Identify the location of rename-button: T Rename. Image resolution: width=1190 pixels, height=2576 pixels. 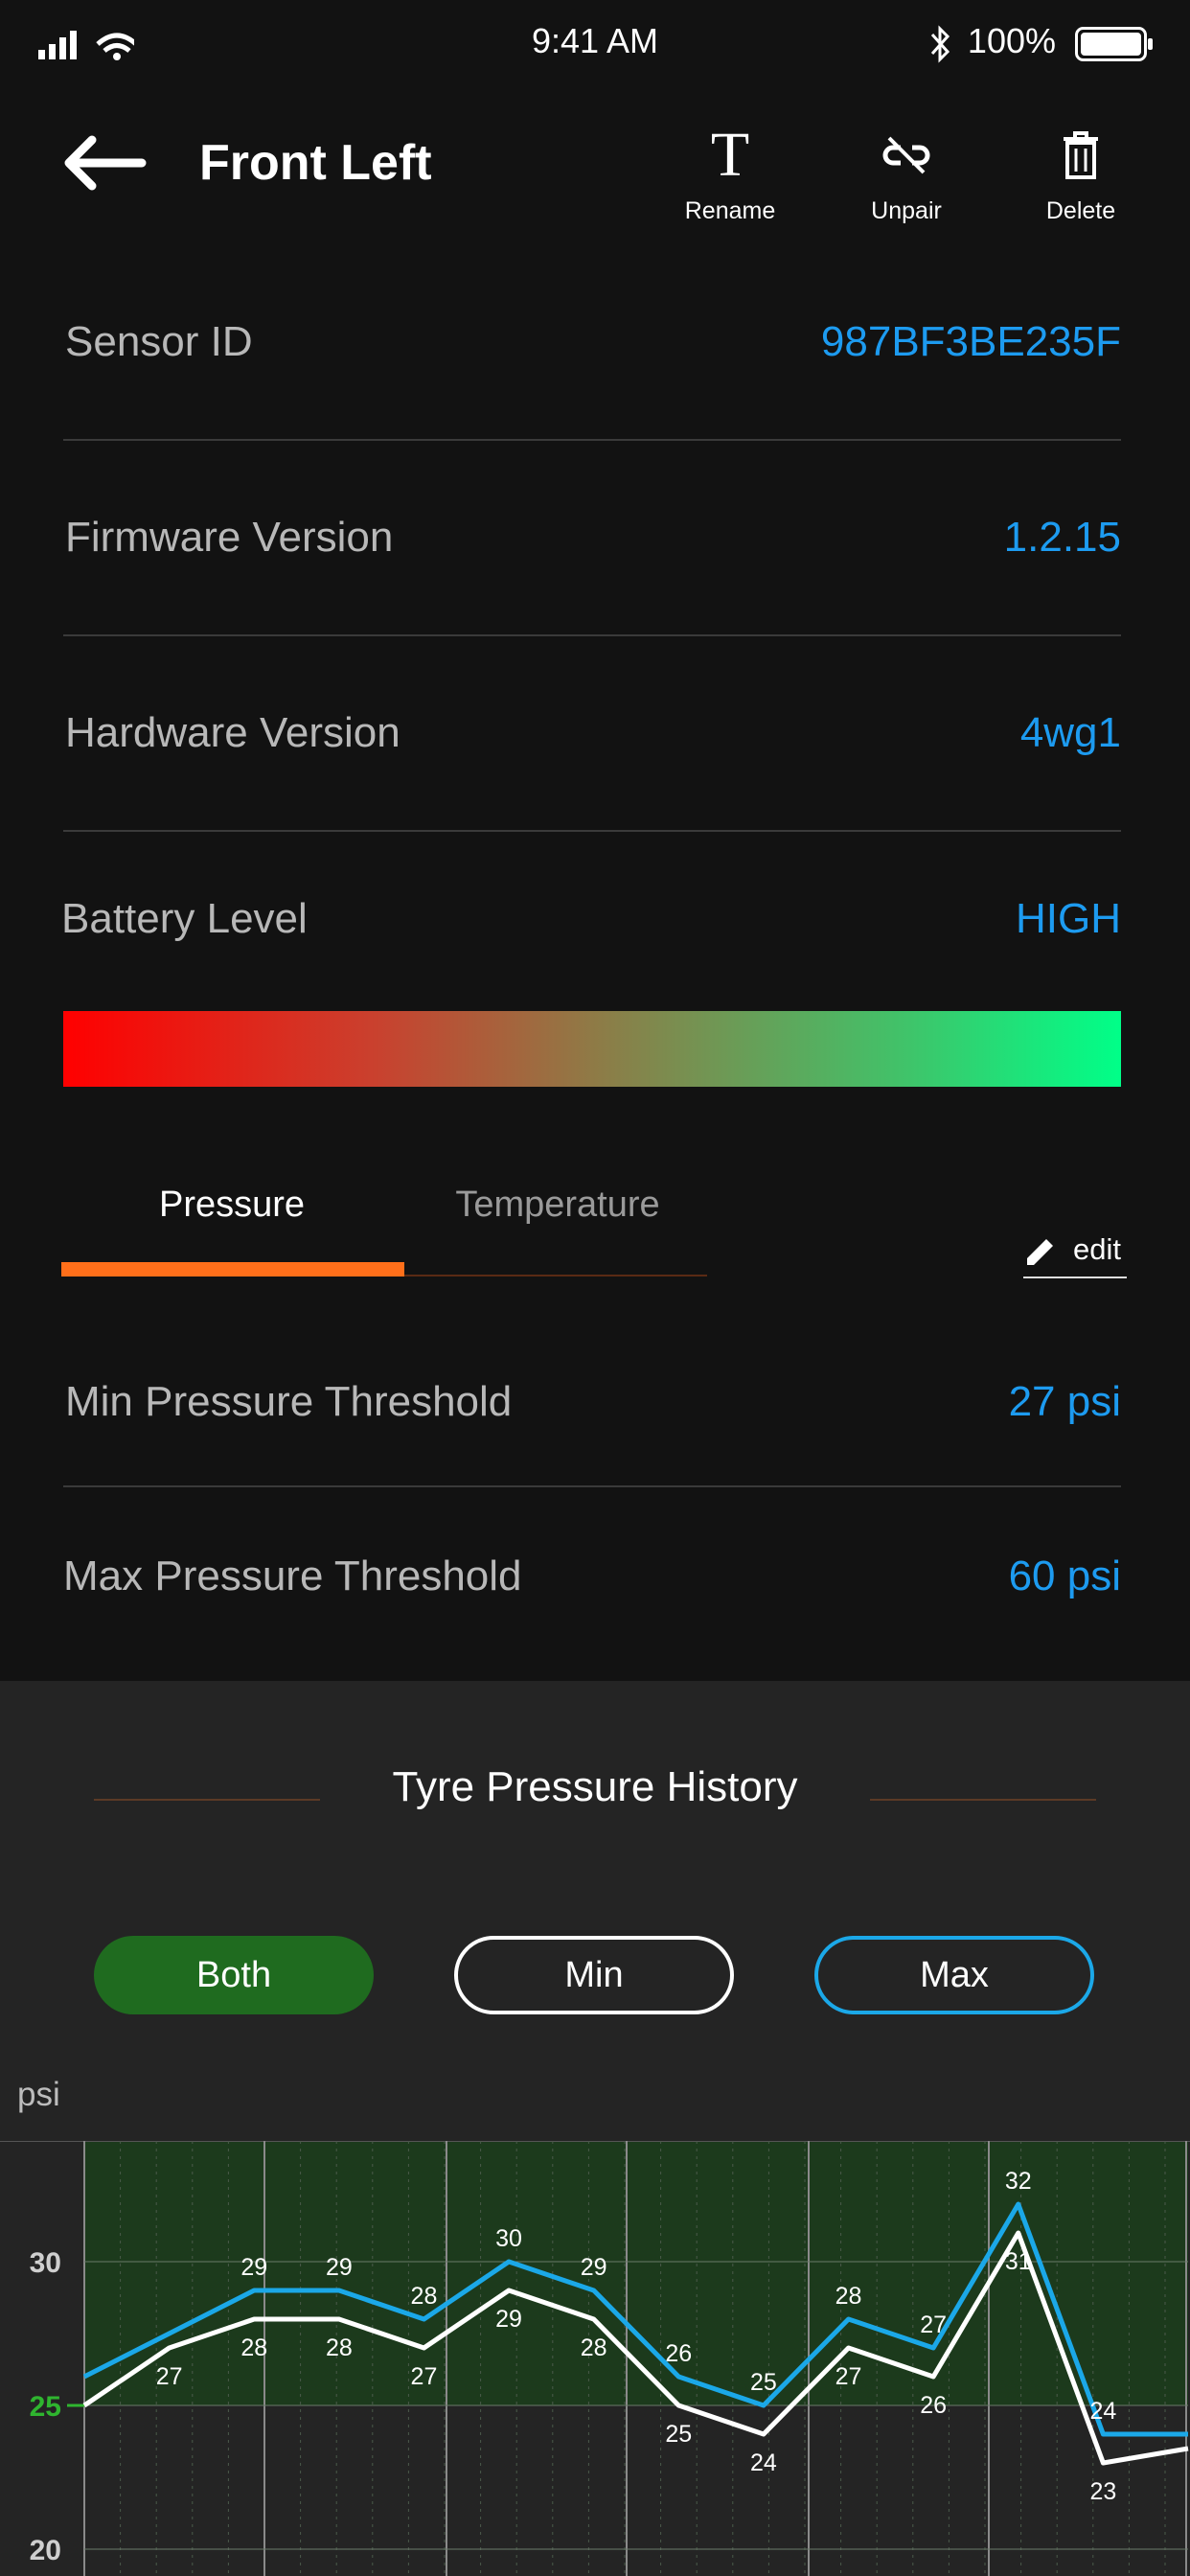
(730, 172).